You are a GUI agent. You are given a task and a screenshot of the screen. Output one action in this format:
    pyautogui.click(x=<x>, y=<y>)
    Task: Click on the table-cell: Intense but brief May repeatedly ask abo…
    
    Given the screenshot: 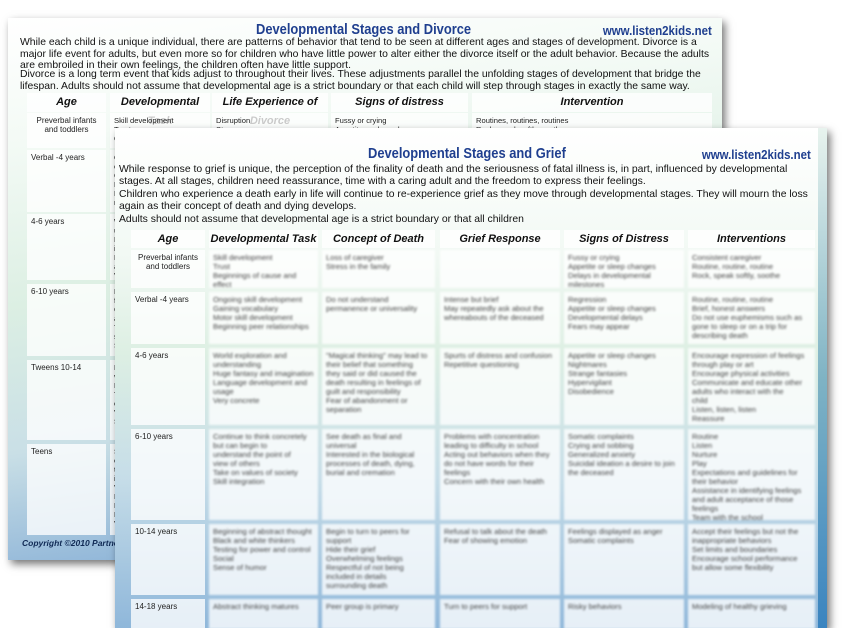 What is the action you would take?
    pyautogui.click(x=500, y=318)
    